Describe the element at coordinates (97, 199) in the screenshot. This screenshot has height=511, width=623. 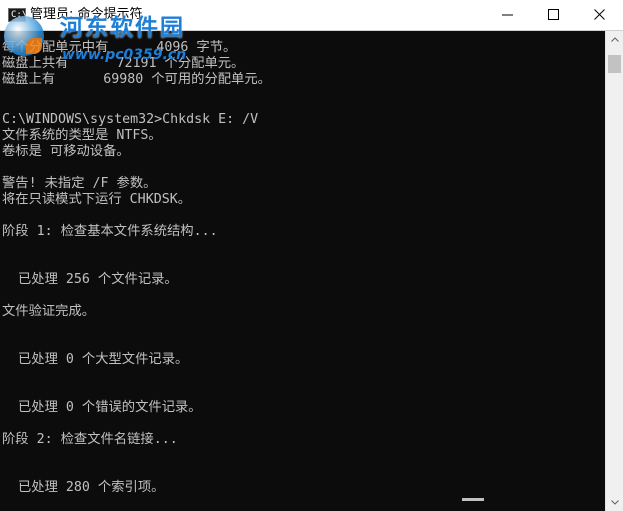
I see `console-line: 将在只读模式下运行 CHKDSK。` at that location.